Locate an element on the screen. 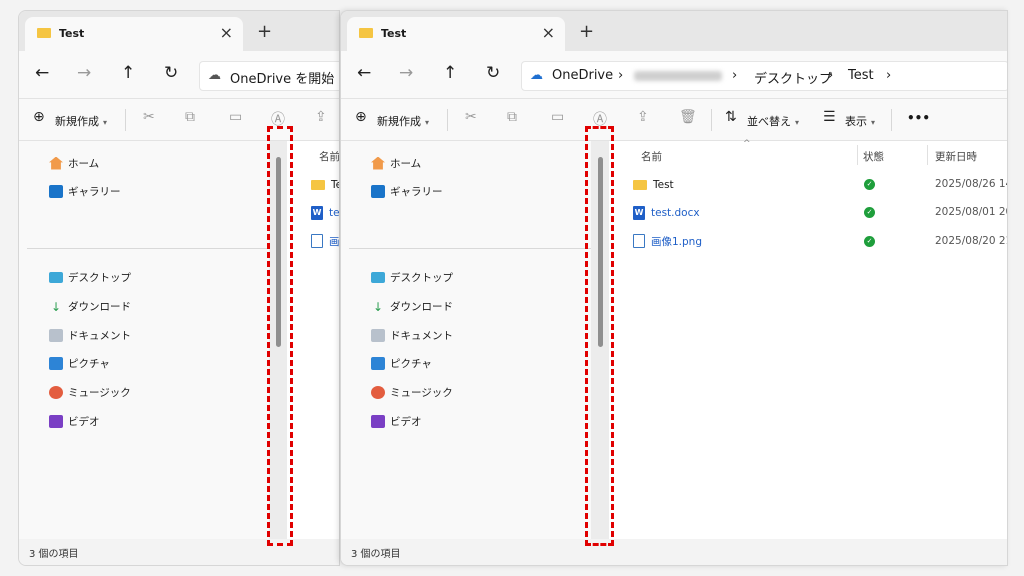  item-count: 3 個の項目 is located at coordinates (54, 554).